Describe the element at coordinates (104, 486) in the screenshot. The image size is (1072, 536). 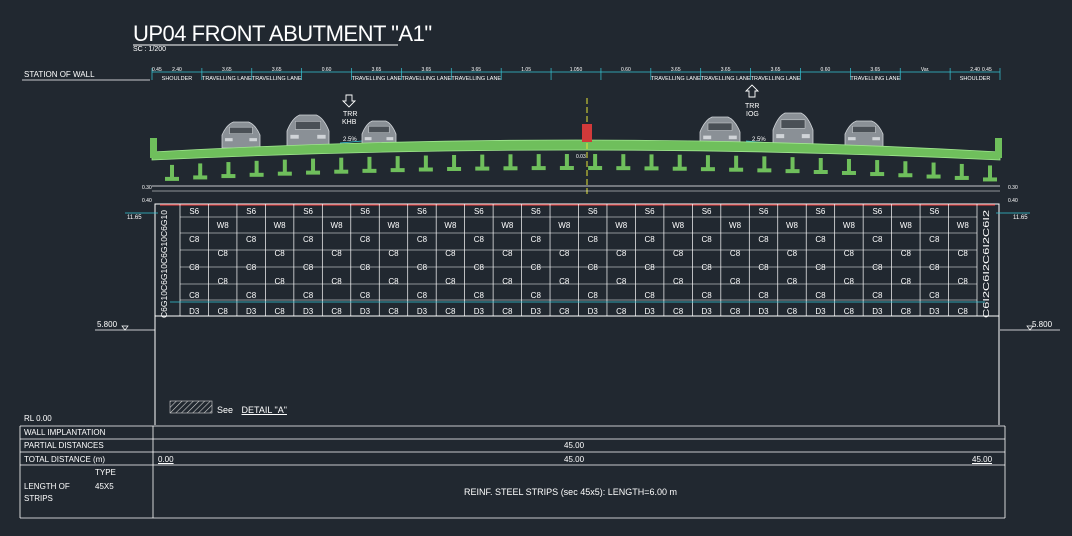
I see `row-type-value: 45X5` at that location.